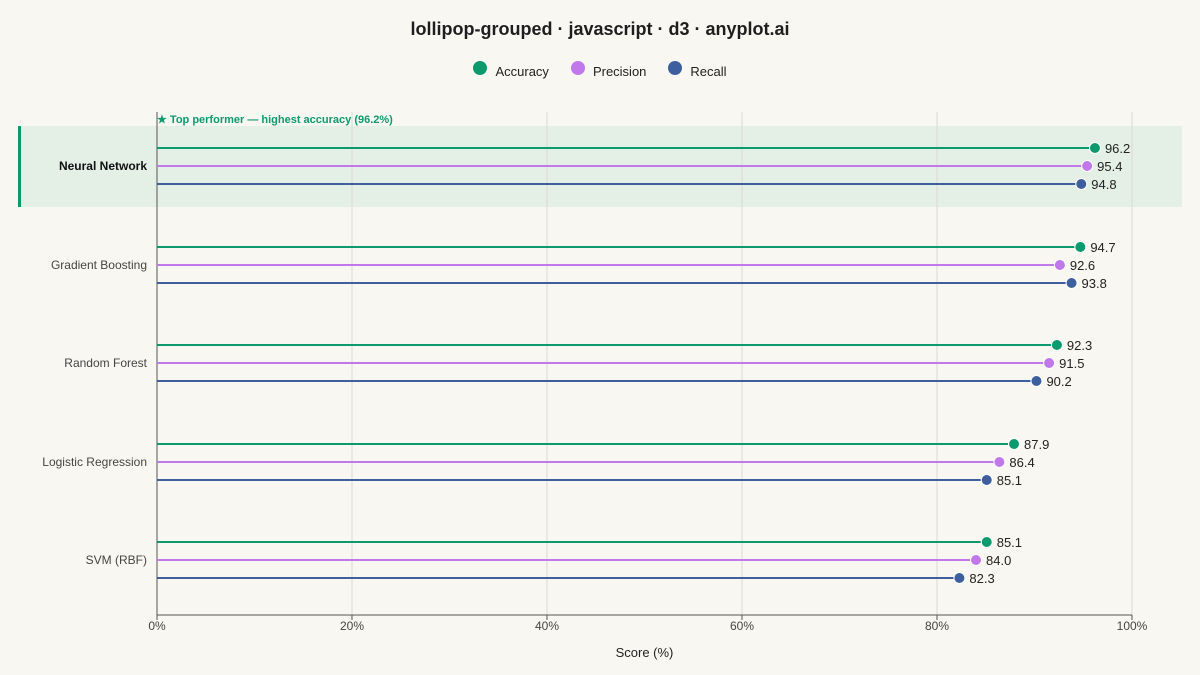 Image resolution: width=1200 pixels, height=675 pixels. I want to click on data-label: 86.4, so click(1021, 462).